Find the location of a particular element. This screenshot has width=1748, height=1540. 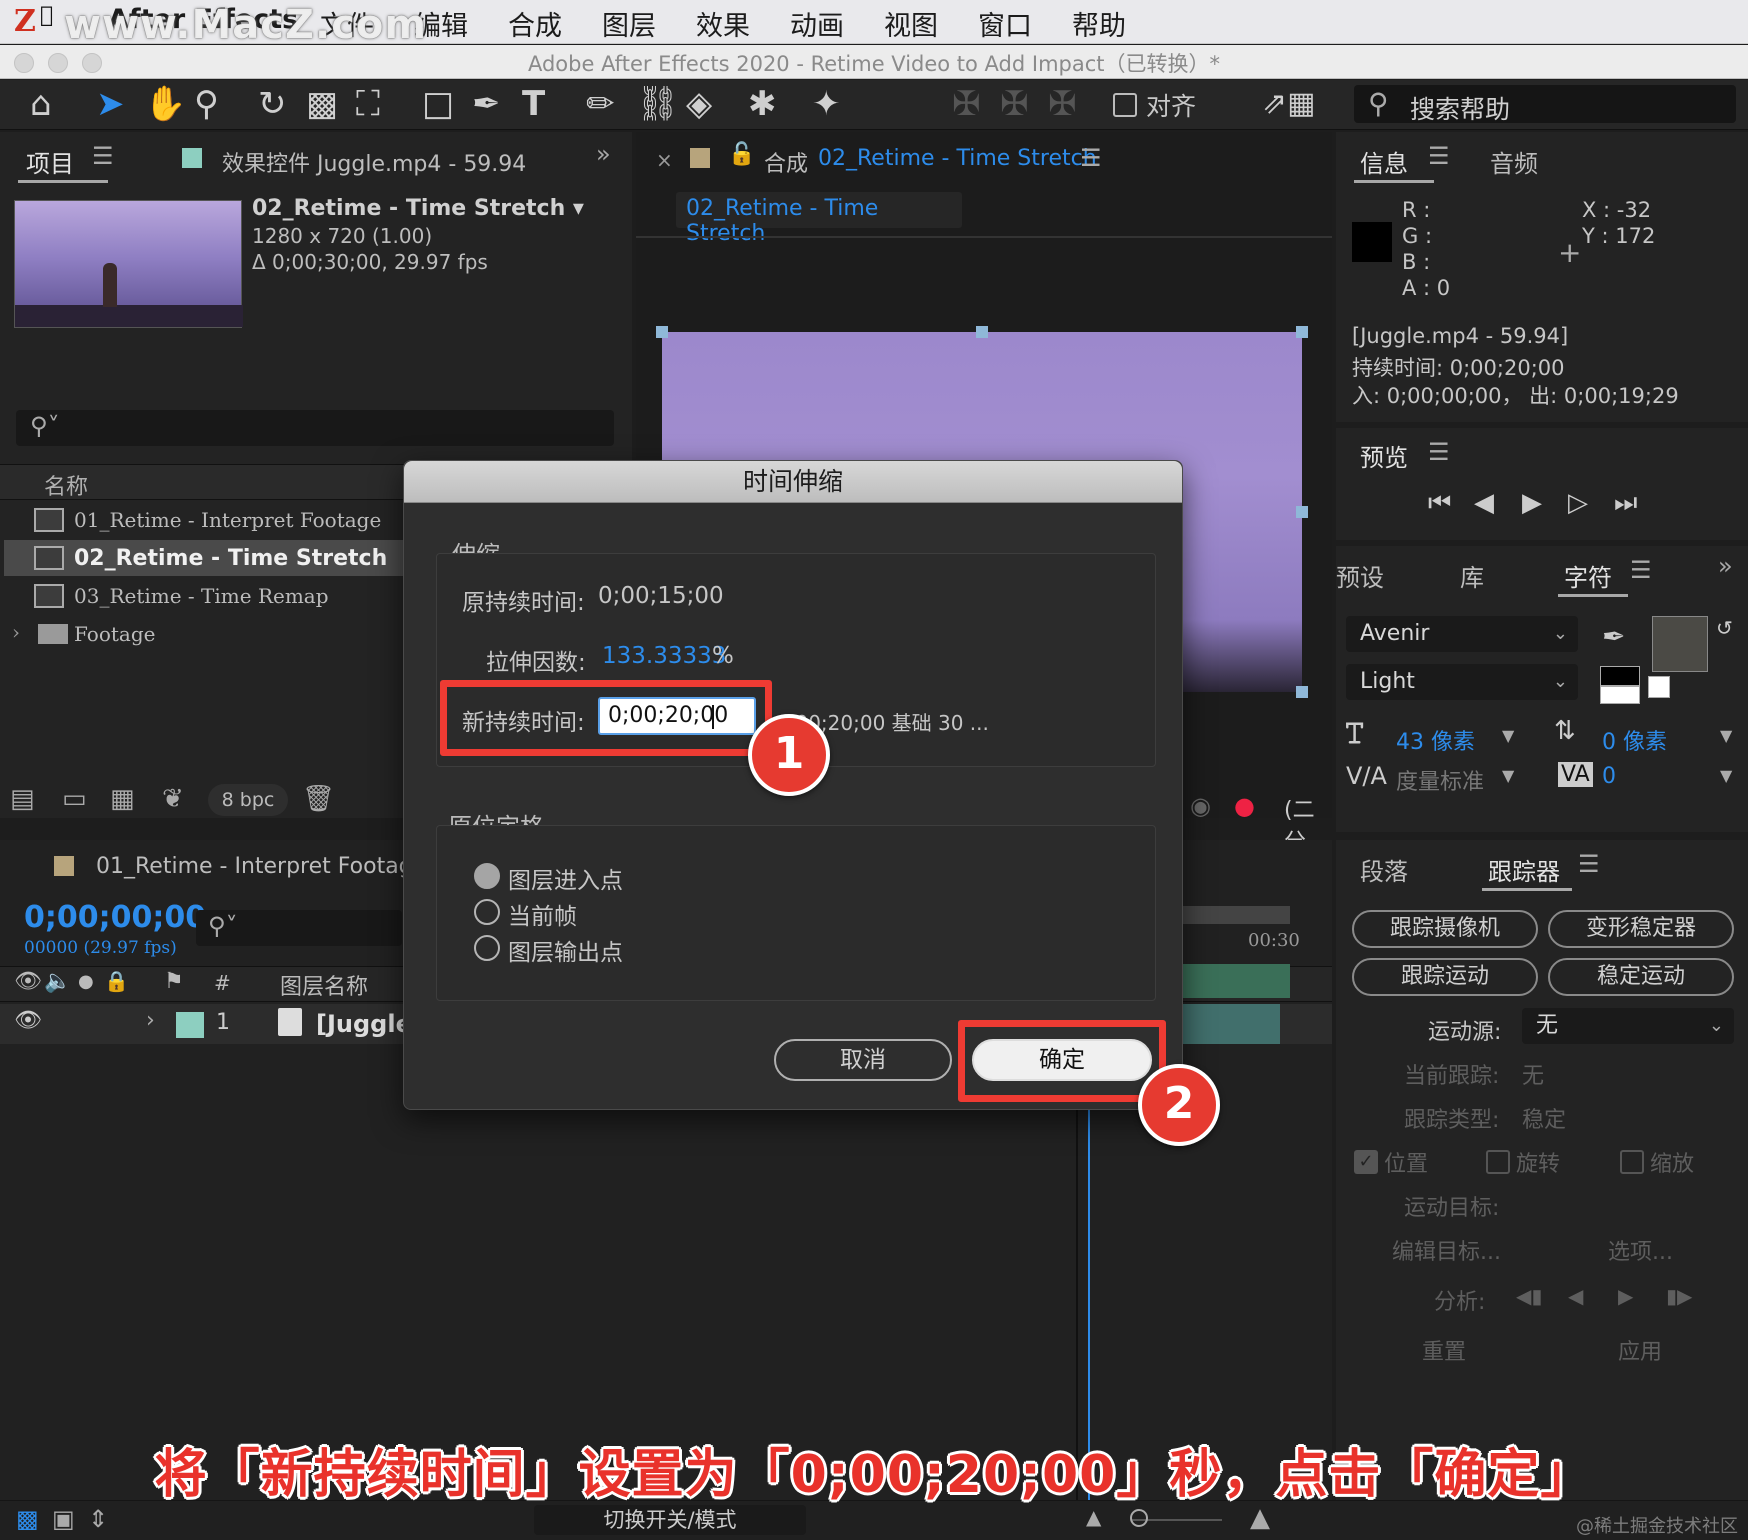

no-stroke-swatch is located at coordinates (1659, 687).